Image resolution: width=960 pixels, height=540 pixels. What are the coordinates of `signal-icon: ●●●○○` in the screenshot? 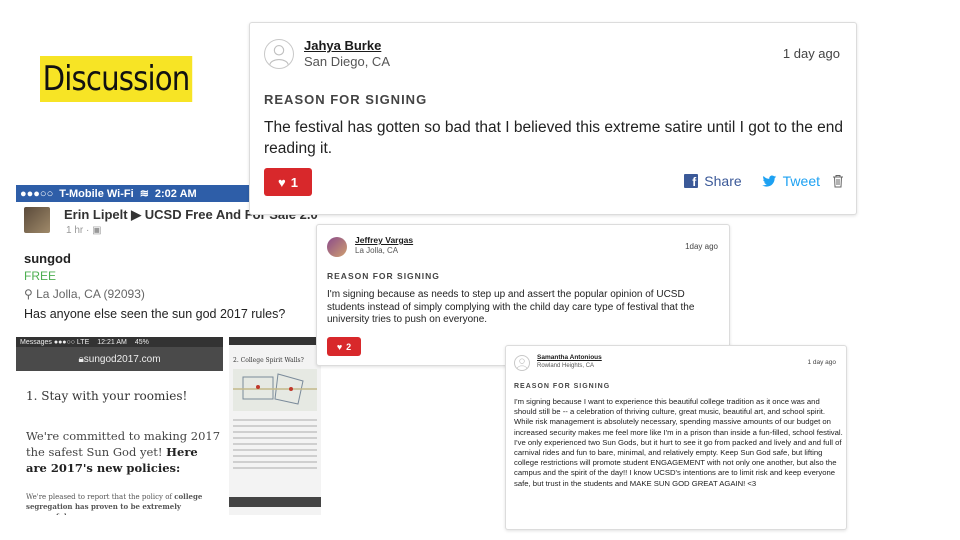 It's located at (37, 193).